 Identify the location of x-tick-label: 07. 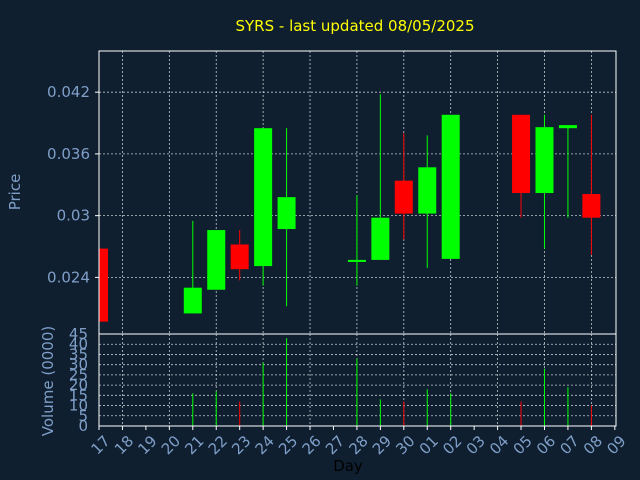
(569, 445).